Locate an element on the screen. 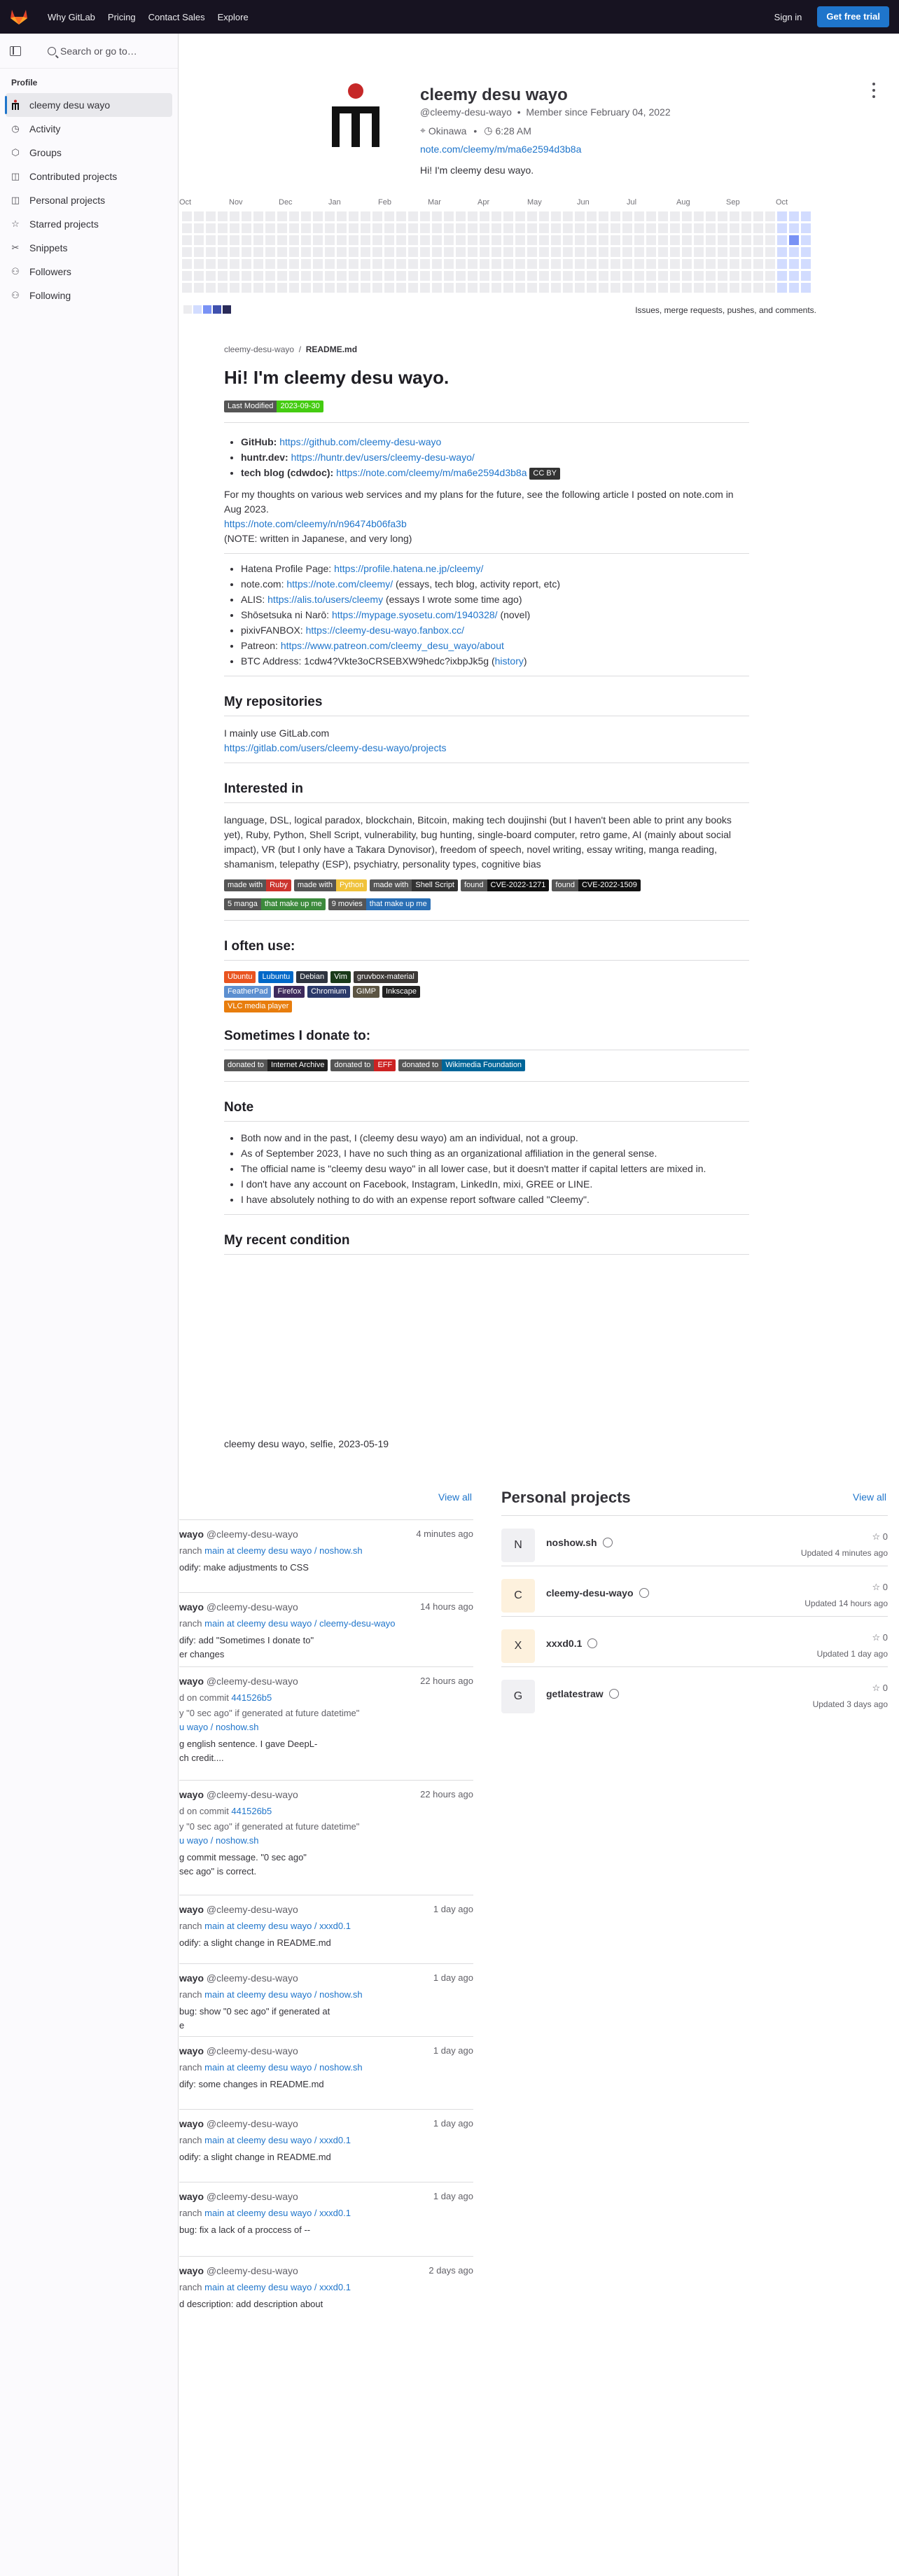 The image size is (899, 2576). activity-view-all-link: View all is located at coordinates (455, 1497).